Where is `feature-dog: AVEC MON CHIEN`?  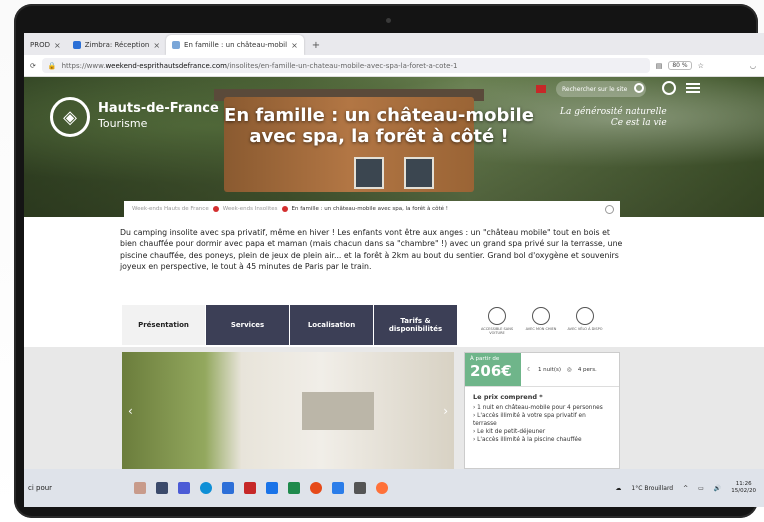 feature-dog: AVEC MON CHIEN is located at coordinates (541, 321).